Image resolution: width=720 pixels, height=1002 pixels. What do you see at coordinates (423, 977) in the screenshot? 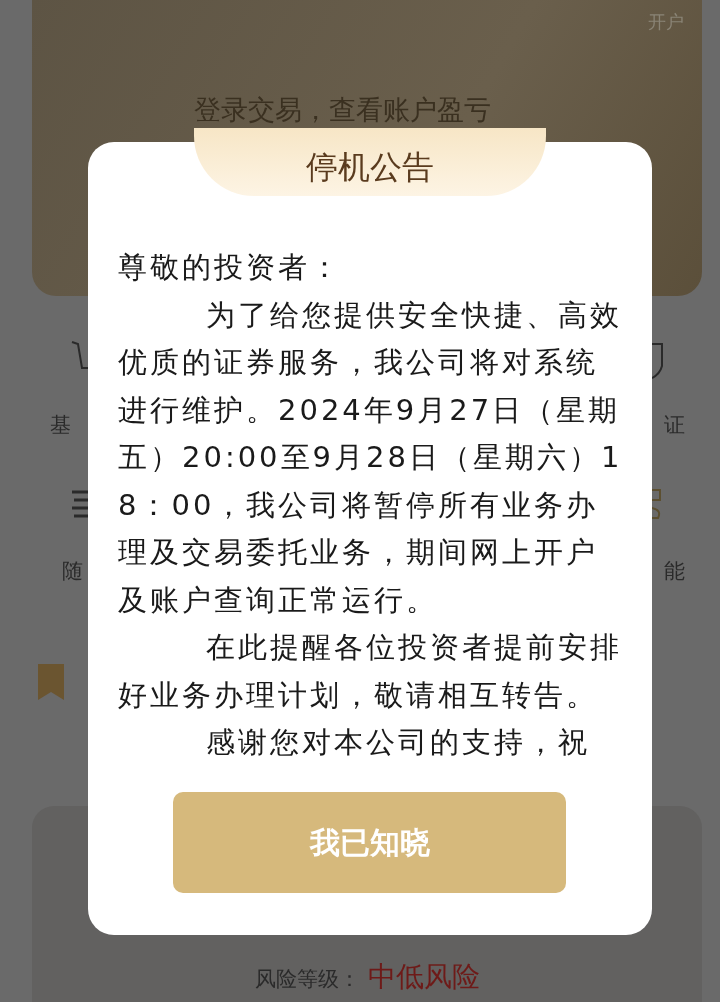
I see `risk-level: 中低风险` at bounding box center [423, 977].